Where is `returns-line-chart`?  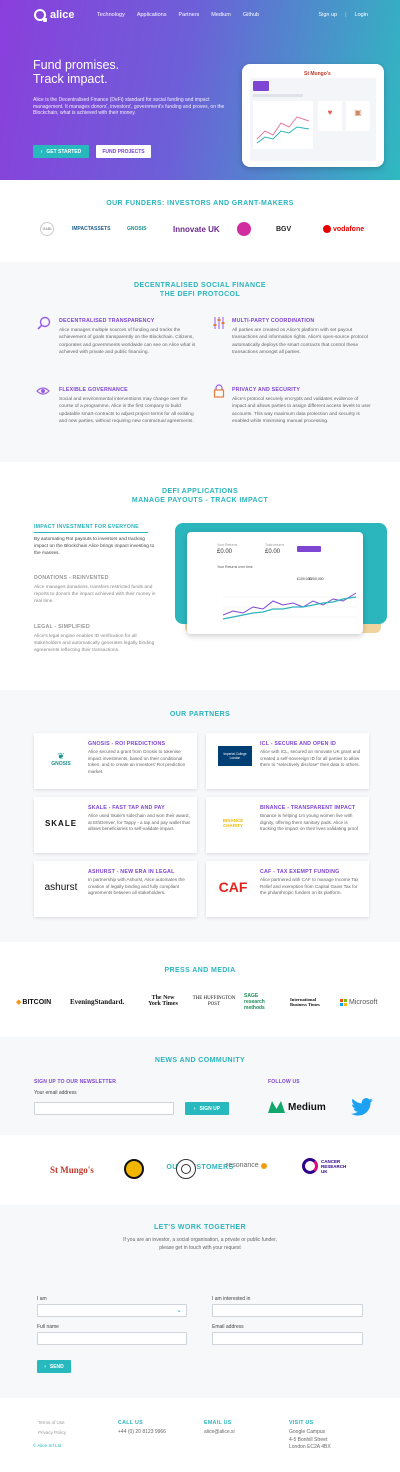
returns-line-chart is located at coordinates (290, 606).